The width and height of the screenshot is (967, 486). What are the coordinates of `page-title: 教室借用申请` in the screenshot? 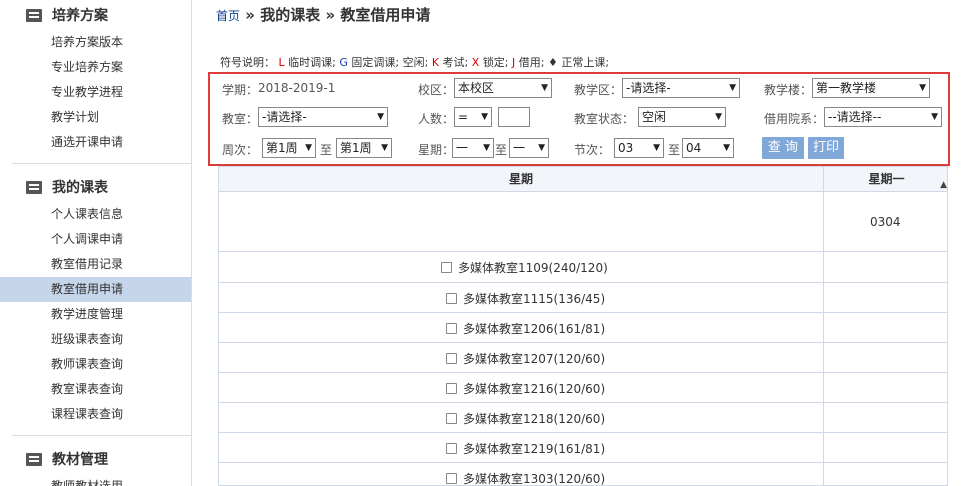 It's located at (385, 15).